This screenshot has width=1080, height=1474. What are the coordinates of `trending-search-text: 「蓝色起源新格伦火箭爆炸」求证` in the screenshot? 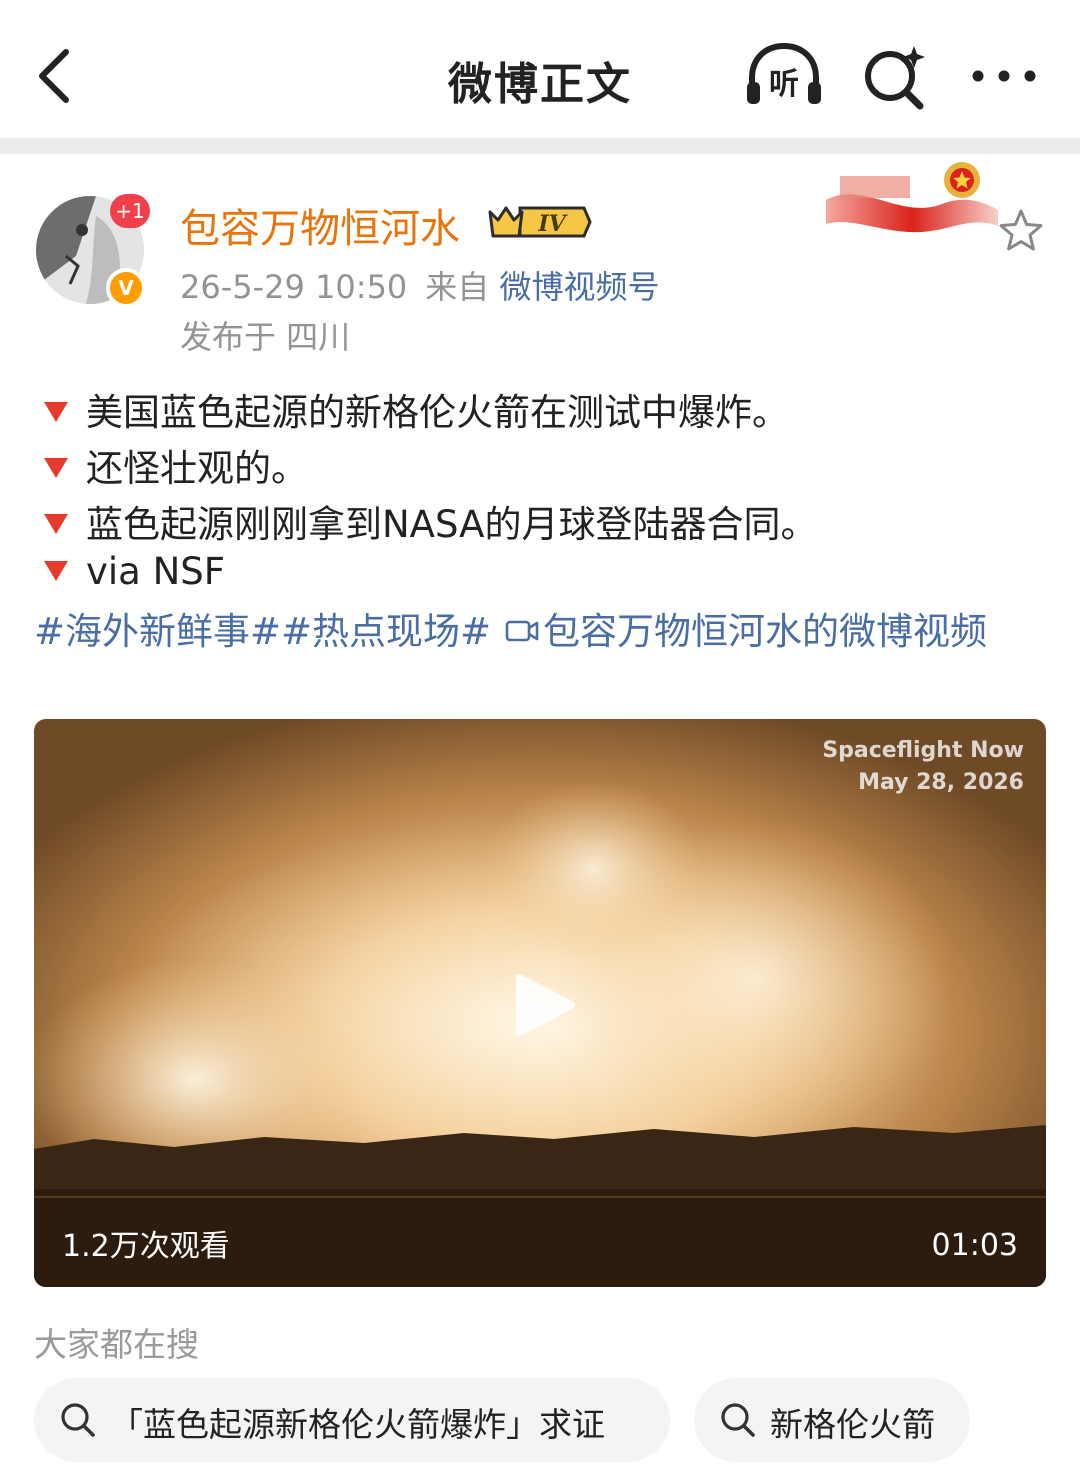 It's located at (357, 1424).